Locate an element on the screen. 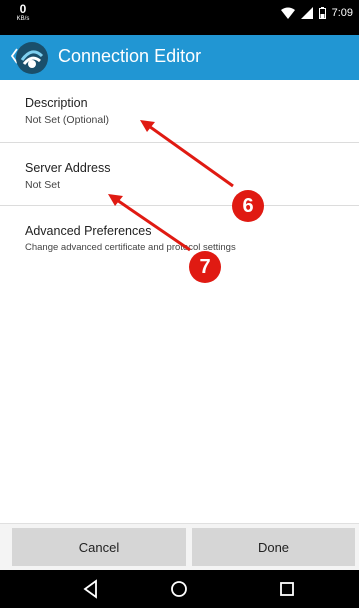 This screenshot has width=359, height=608. description-preference: Description Not Set (Optional) is located at coordinates (179, 111).